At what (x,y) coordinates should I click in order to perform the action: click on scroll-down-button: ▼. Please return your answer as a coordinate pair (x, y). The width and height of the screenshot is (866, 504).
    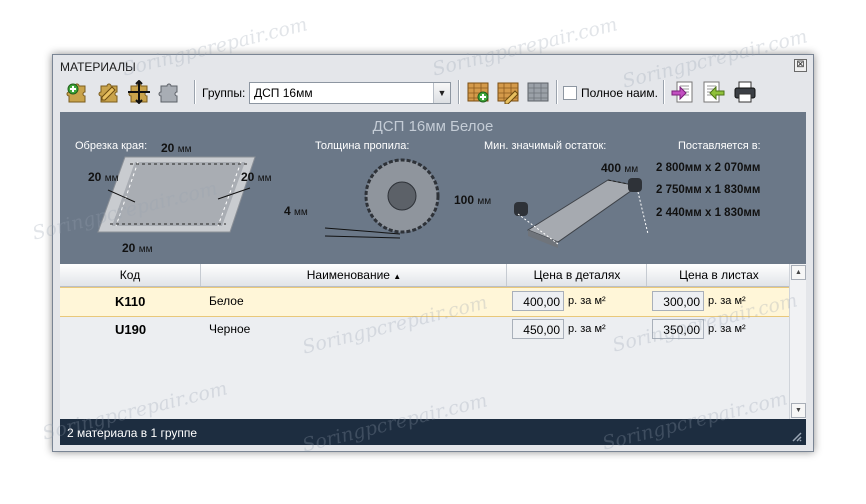
    Looking at the image, I should click on (798, 410).